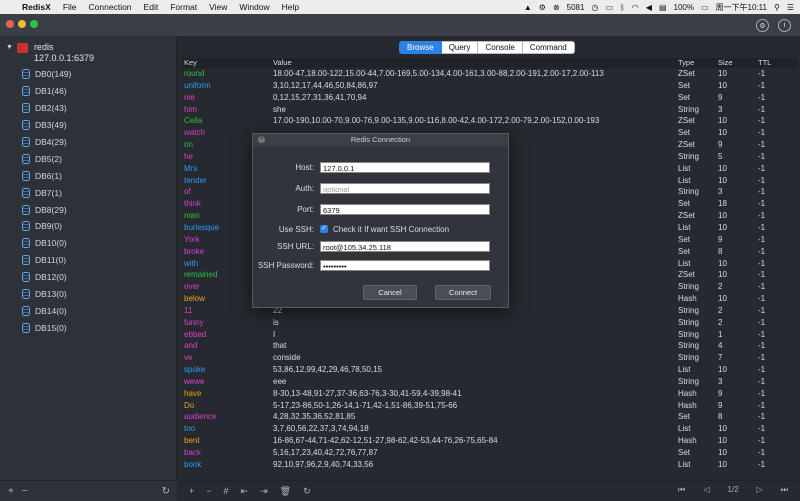  What do you see at coordinates (151, 7) in the screenshot?
I see `menu-edit: Edit` at bounding box center [151, 7].